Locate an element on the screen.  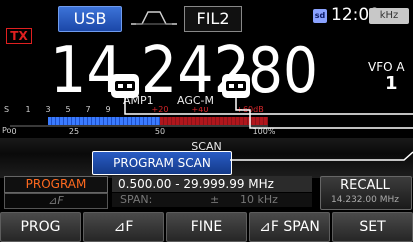
s-meter-tick-label: 1 is located at coordinates (27, 109).